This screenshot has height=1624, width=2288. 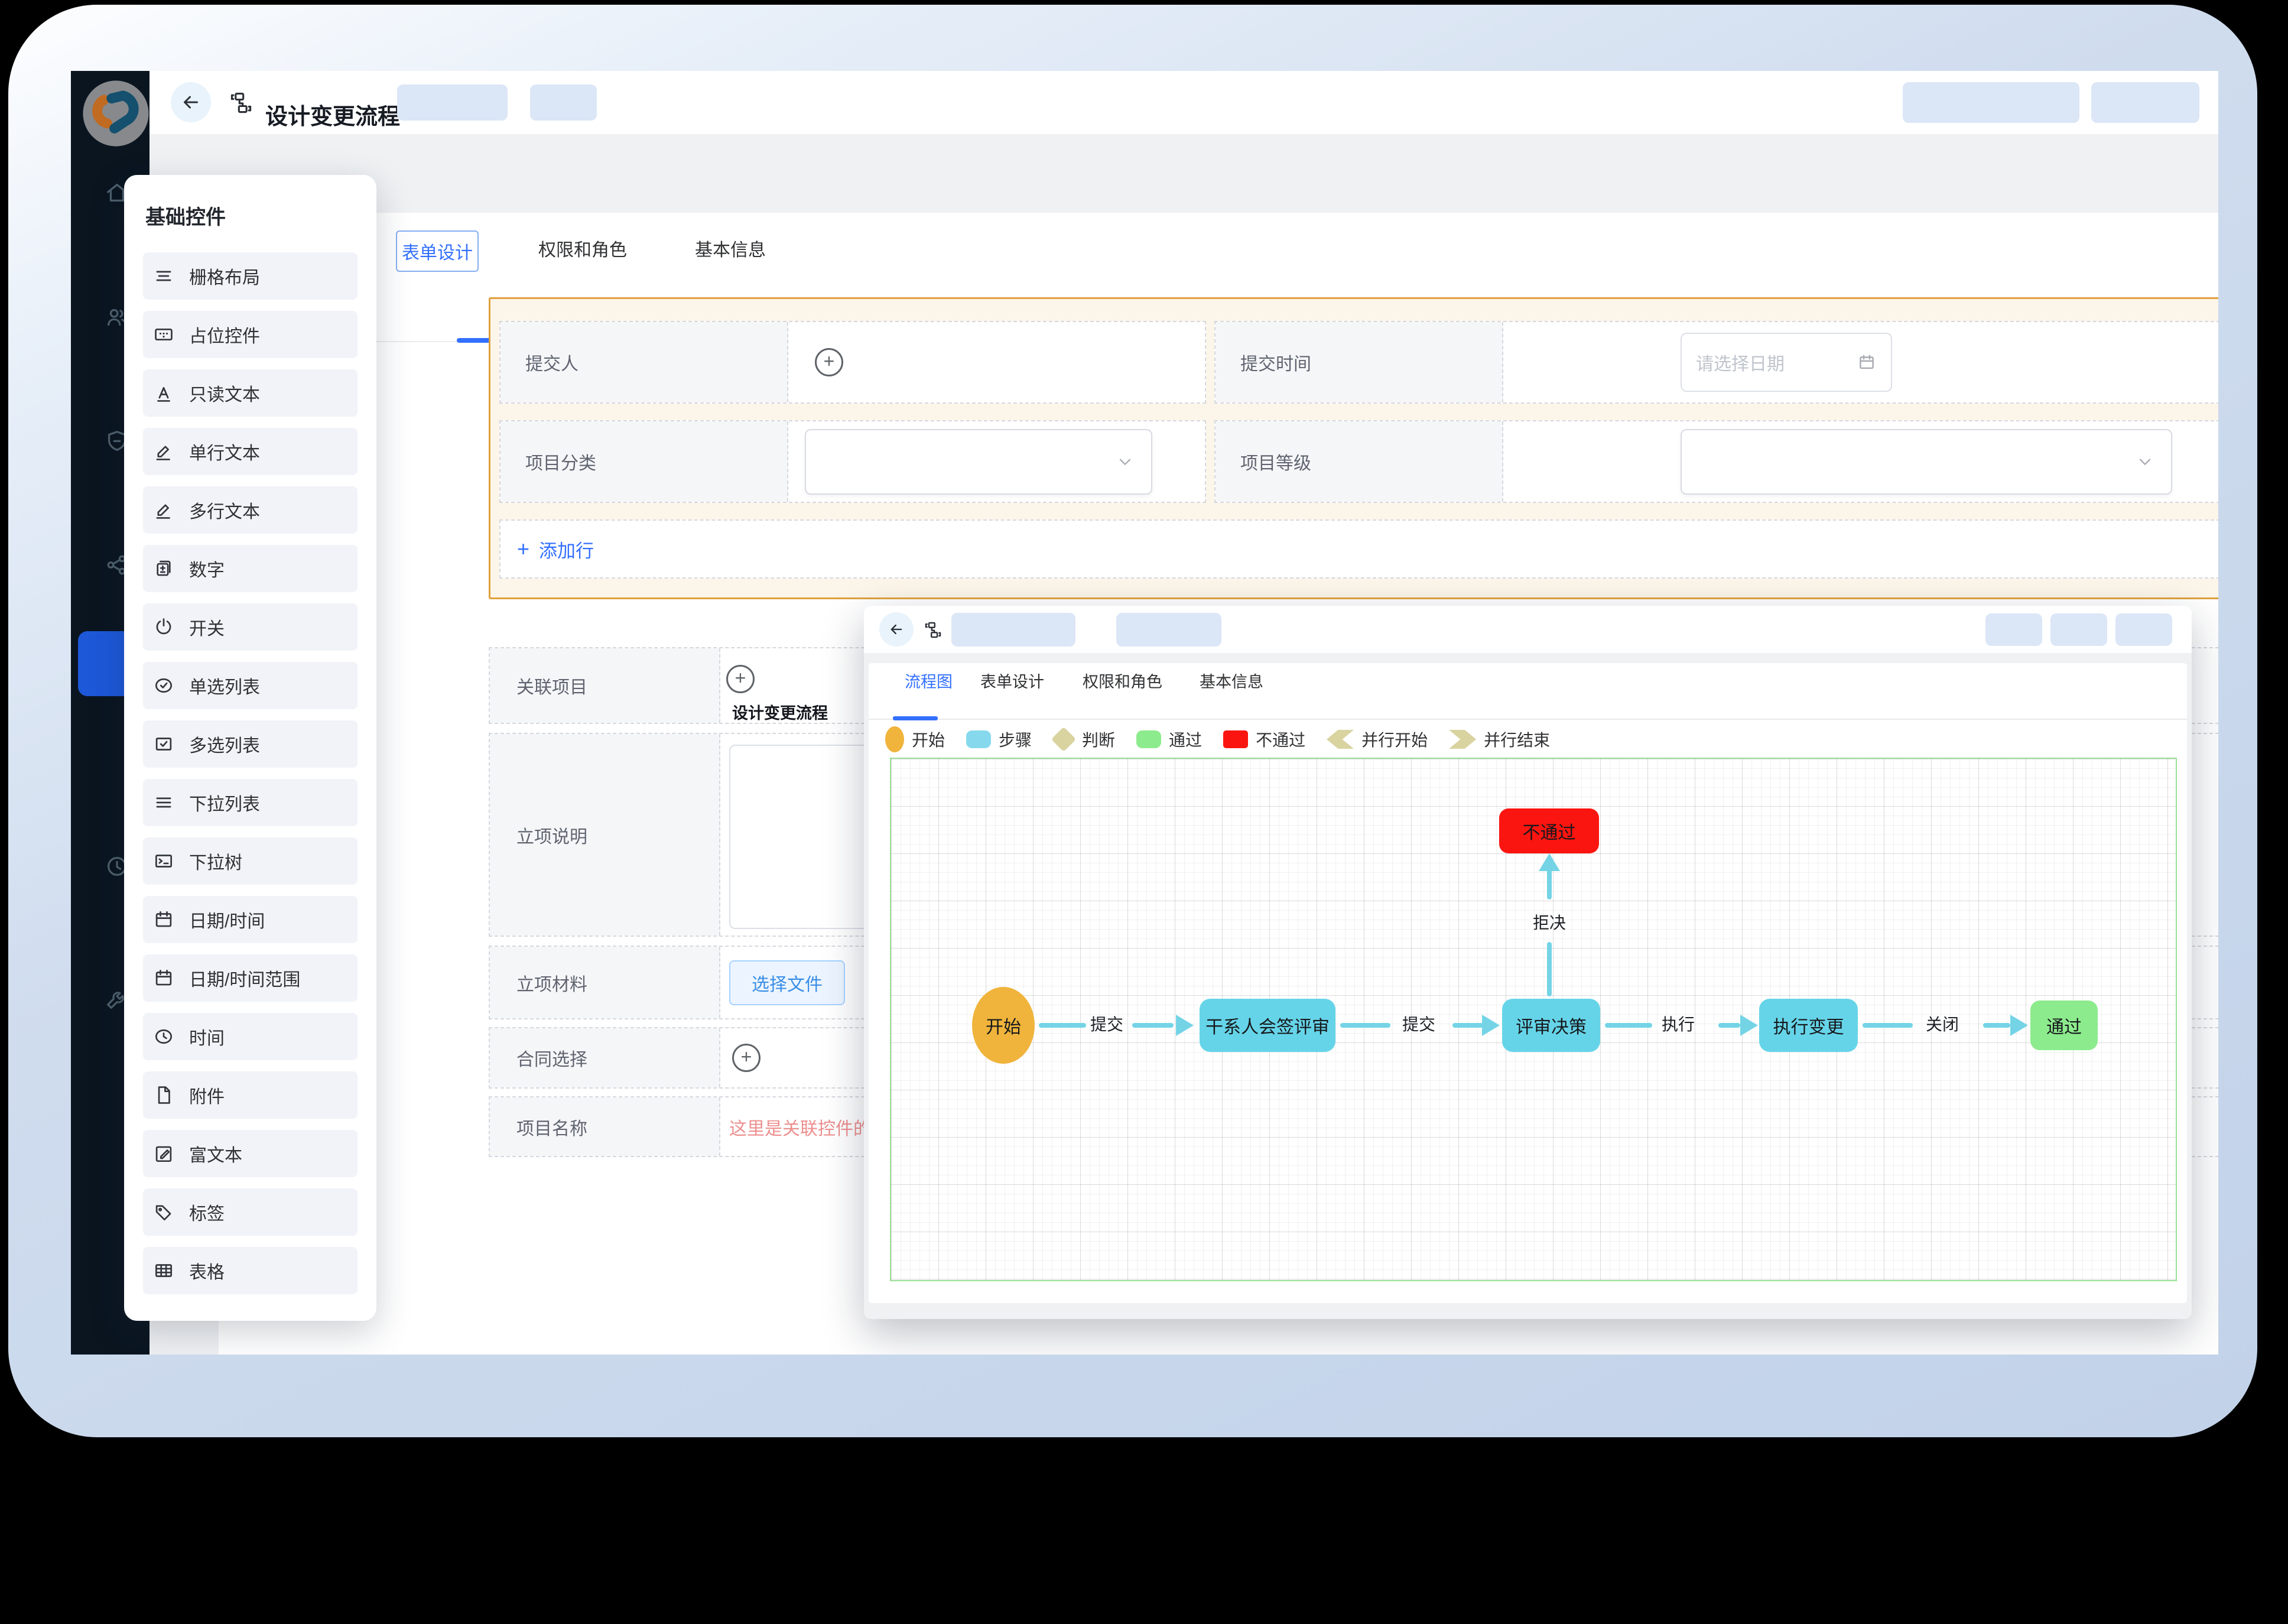 I want to click on flow-legend: 开始 步骤 判断 通过 不通过 并行开始 并行结束, so click(x=1217, y=739).